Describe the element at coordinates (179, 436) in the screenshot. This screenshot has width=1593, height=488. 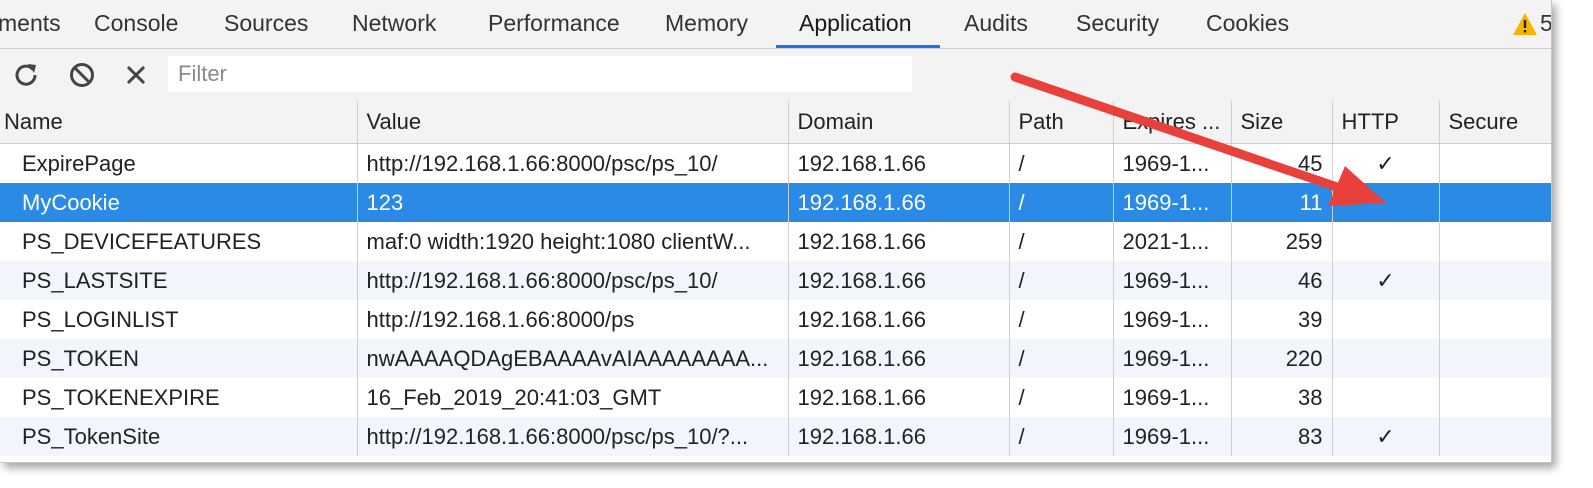
I see `cookie-name: PS_TokenSite` at that location.